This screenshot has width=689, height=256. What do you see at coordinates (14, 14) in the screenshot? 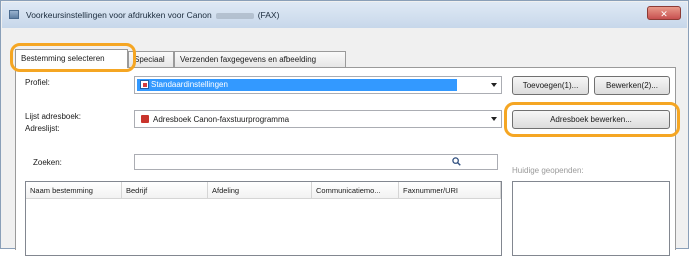
I see `printer-app-icon` at bounding box center [14, 14].